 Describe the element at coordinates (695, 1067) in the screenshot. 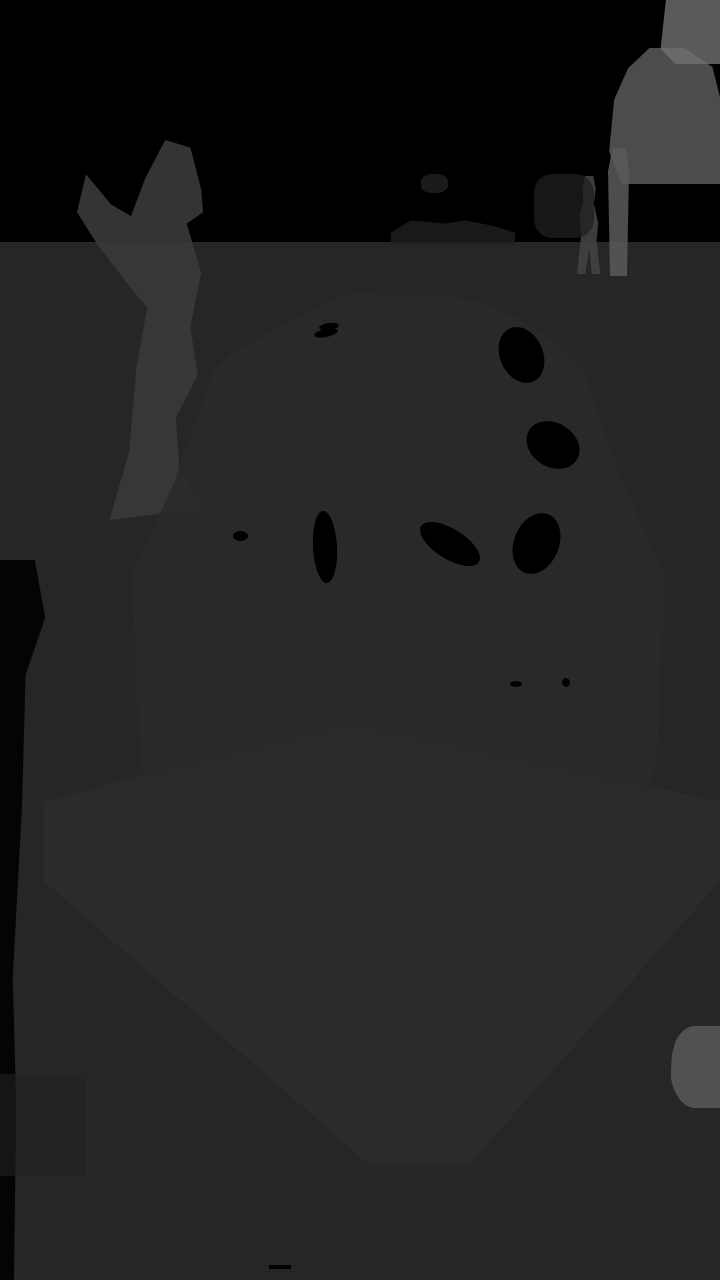

I see `right-bulb-icon` at that location.